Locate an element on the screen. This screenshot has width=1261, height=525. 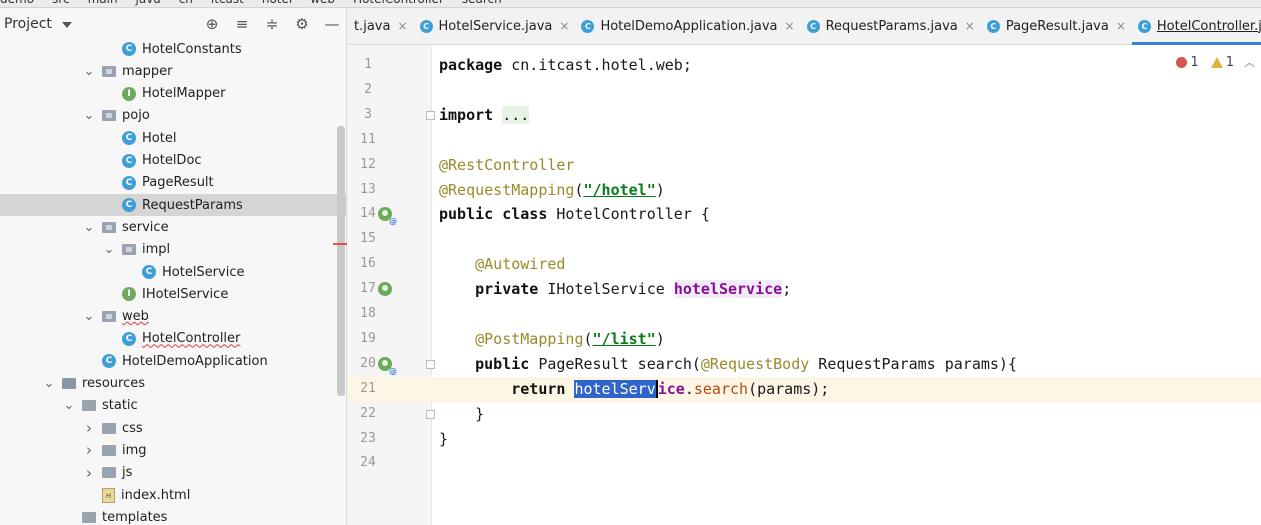
tree-item-hoteldemoapplication: C HotelDemoApplication is located at coordinates (173, 361).